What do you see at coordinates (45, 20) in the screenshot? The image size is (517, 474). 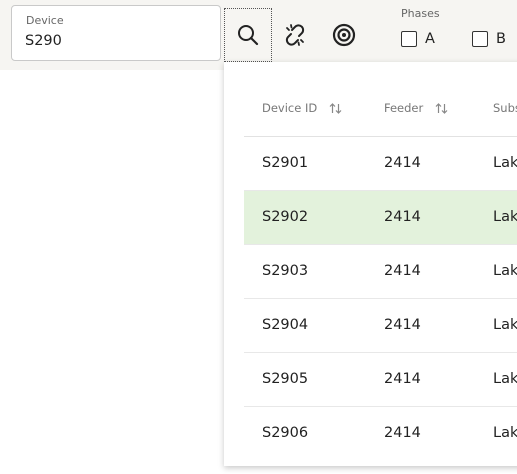 I see `device-field-label: Device` at bounding box center [45, 20].